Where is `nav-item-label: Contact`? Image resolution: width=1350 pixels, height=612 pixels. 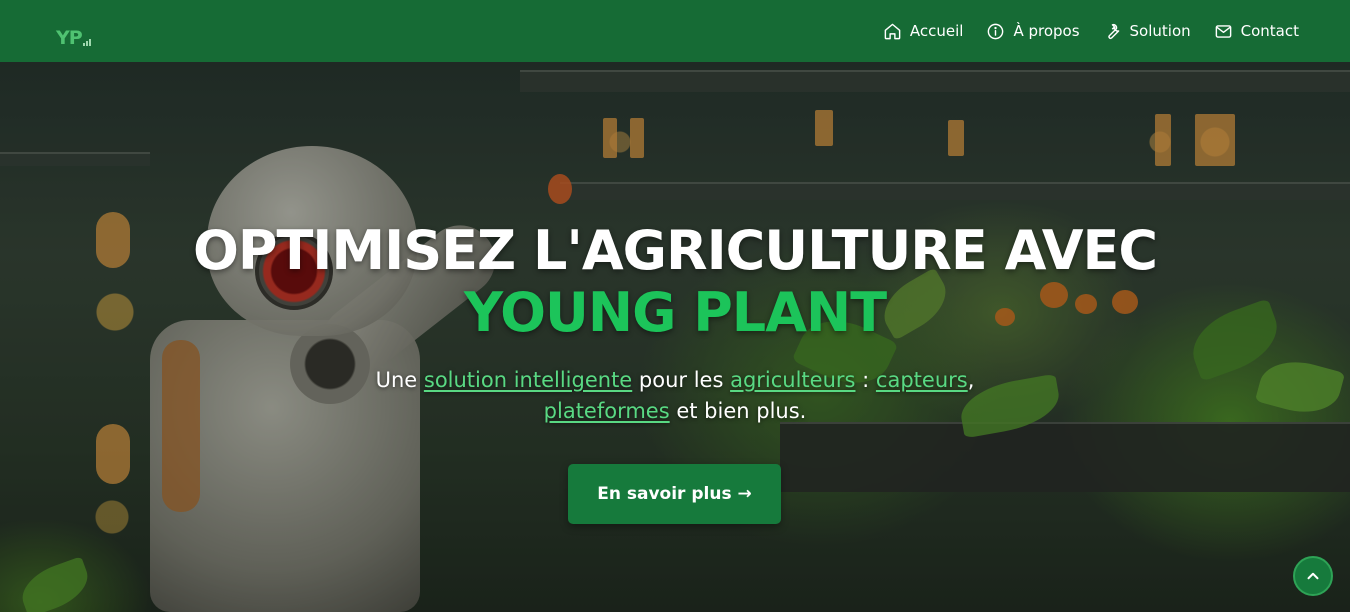 nav-item-label: Contact is located at coordinates (1269, 31).